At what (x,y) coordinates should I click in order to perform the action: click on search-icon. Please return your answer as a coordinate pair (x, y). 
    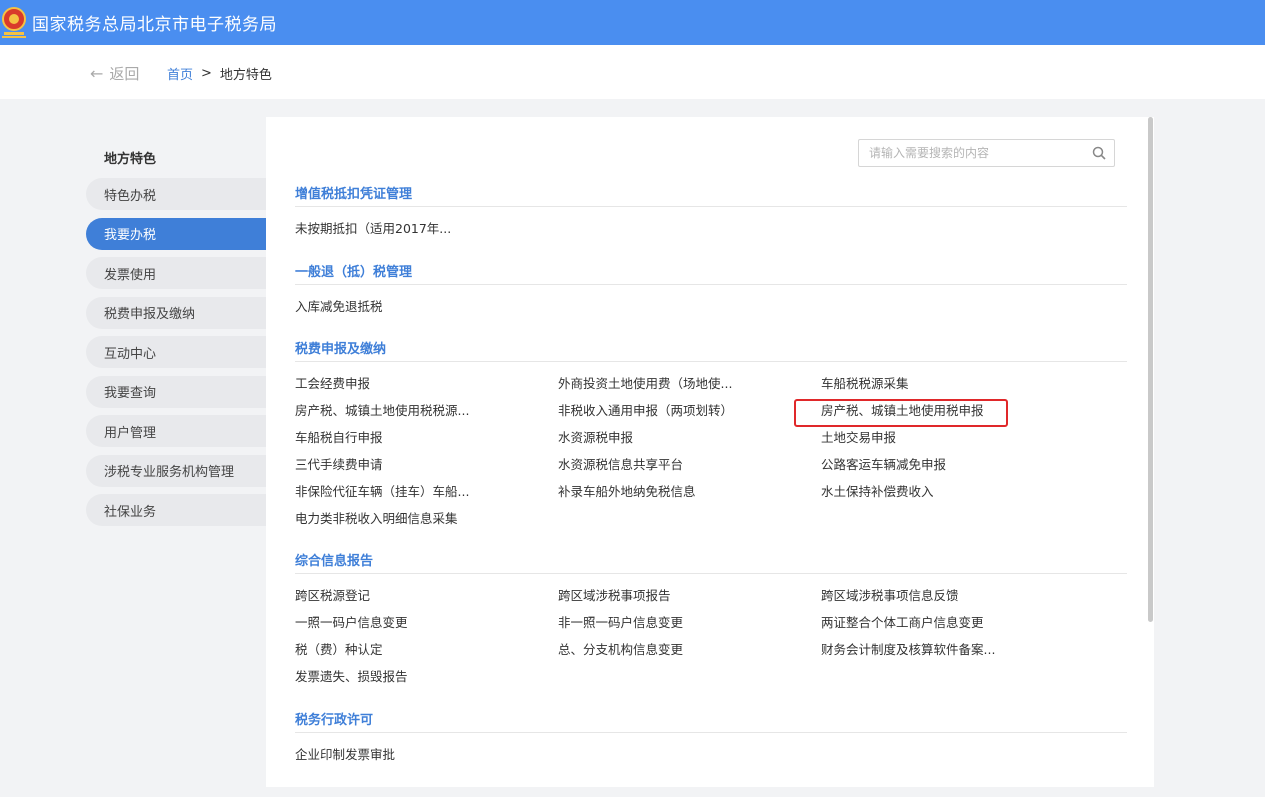
    Looking at the image, I should click on (1099, 153).